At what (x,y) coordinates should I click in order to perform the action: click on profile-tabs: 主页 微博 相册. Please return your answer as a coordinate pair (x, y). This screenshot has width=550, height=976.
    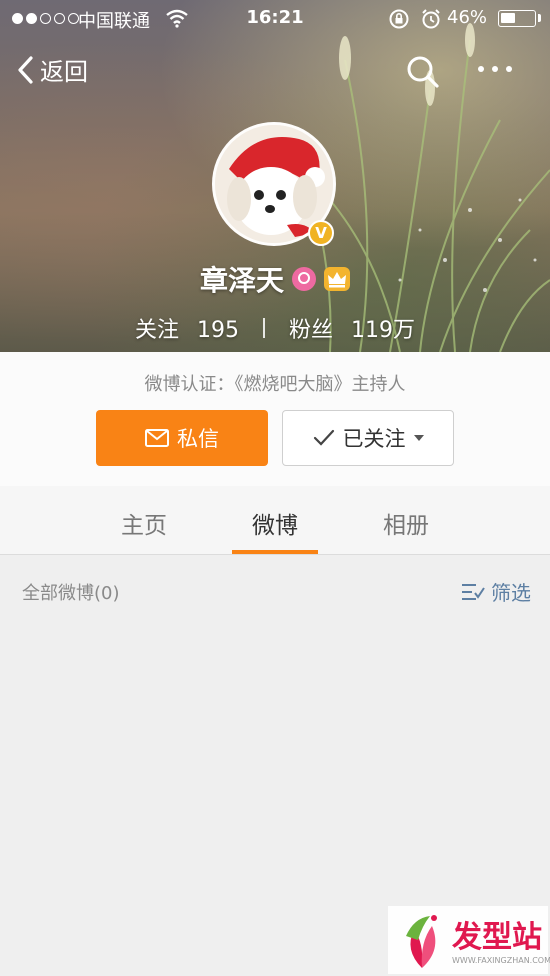
    Looking at the image, I should click on (275, 520).